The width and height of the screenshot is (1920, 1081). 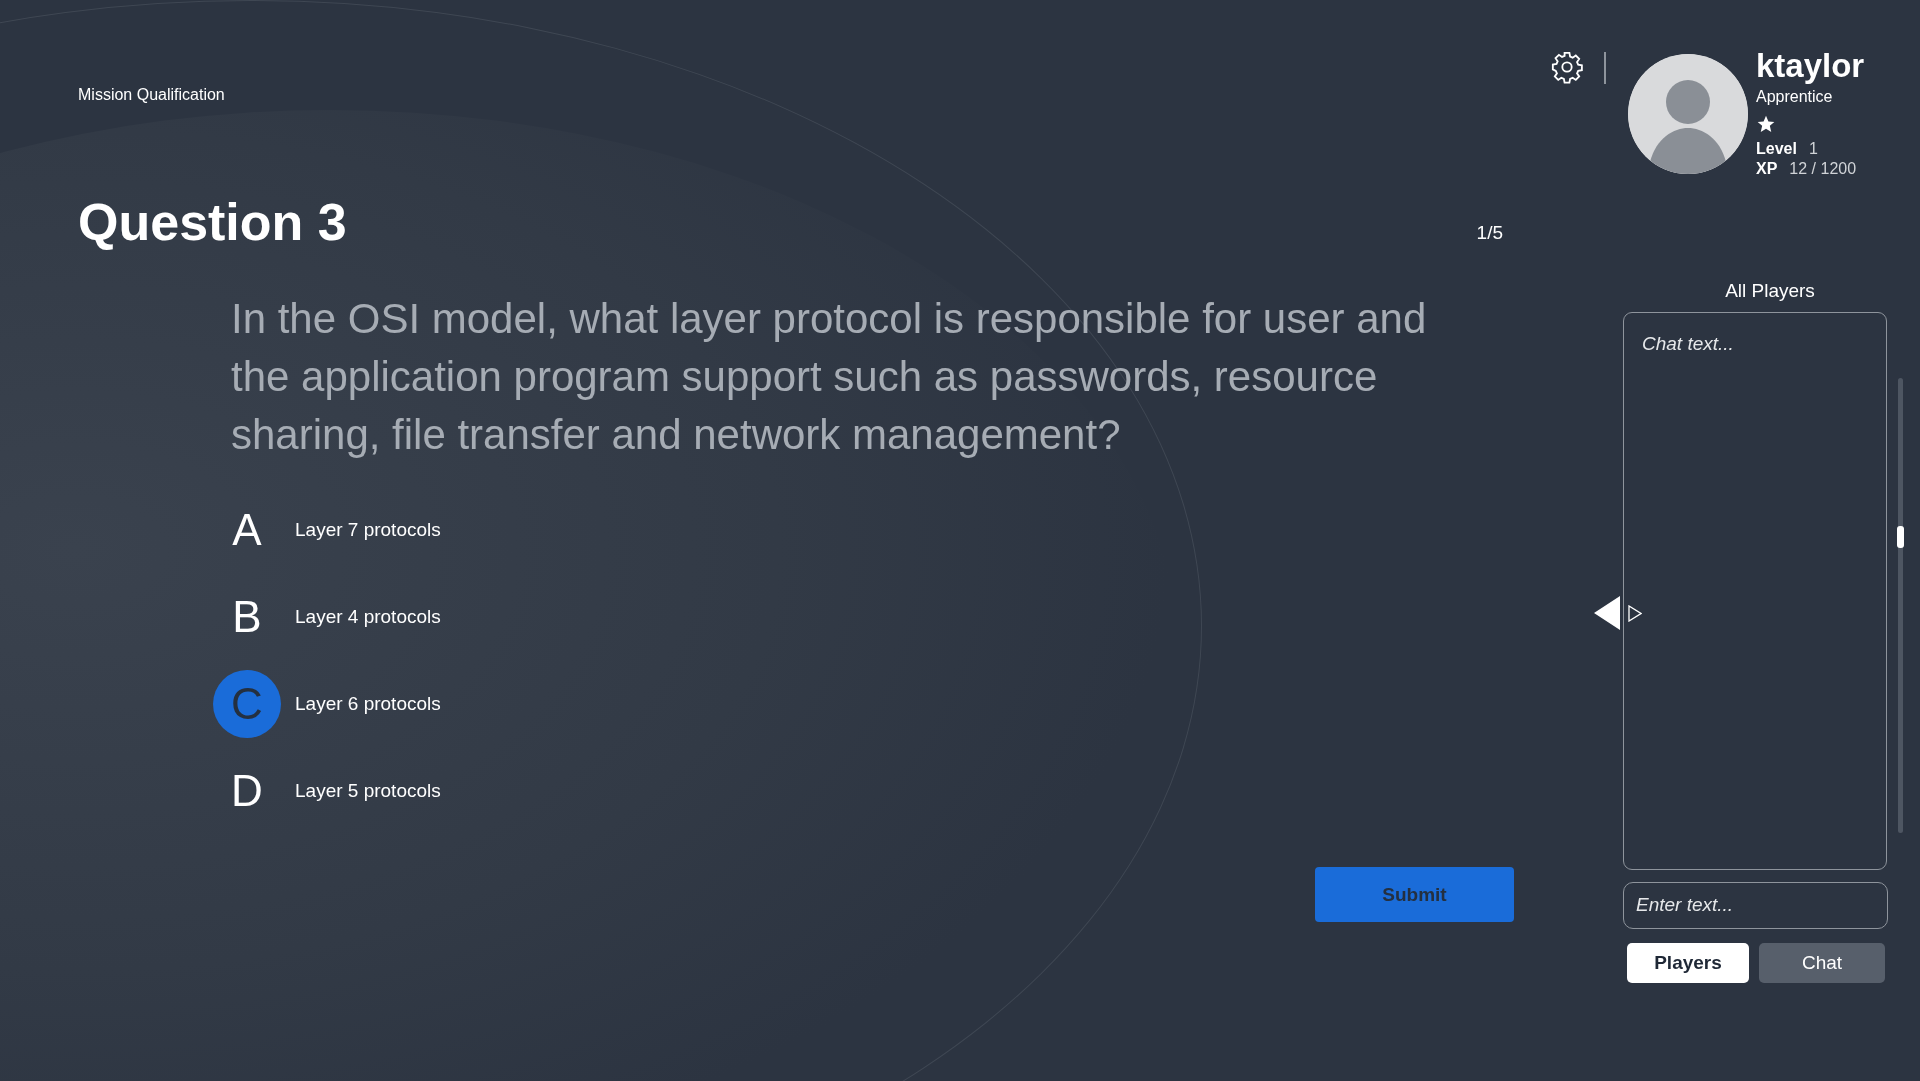 What do you see at coordinates (1767, 168) in the screenshot?
I see `xp-label: XP` at bounding box center [1767, 168].